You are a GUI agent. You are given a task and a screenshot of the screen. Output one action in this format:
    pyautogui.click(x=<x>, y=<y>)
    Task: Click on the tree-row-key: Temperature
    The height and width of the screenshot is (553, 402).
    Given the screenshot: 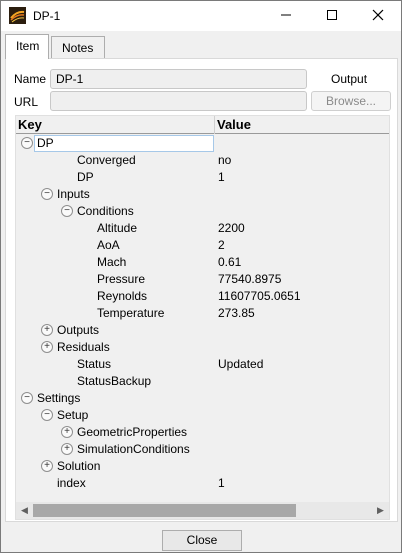 What is the action you would take?
    pyautogui.click(x=131, y=313)
    